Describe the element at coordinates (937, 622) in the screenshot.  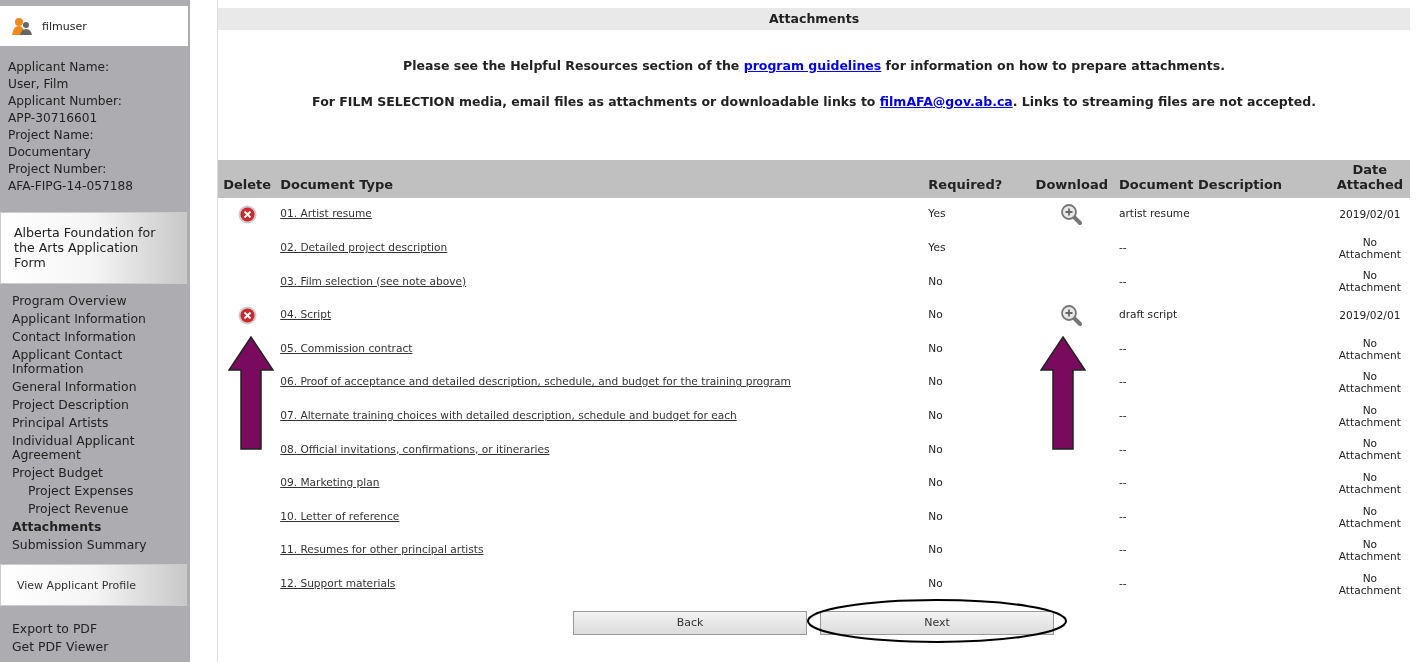
I see `next-button: Next` at that location.